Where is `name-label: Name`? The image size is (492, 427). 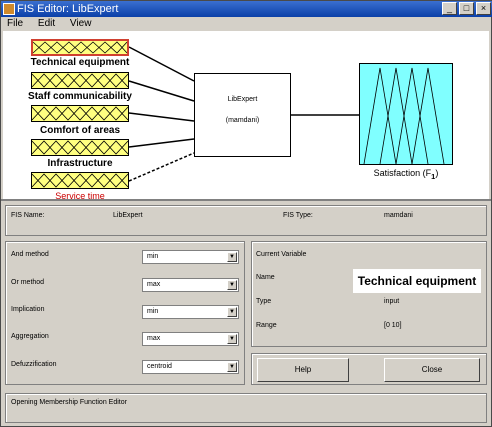 name-label: Name is located at coordinates (265, 277).